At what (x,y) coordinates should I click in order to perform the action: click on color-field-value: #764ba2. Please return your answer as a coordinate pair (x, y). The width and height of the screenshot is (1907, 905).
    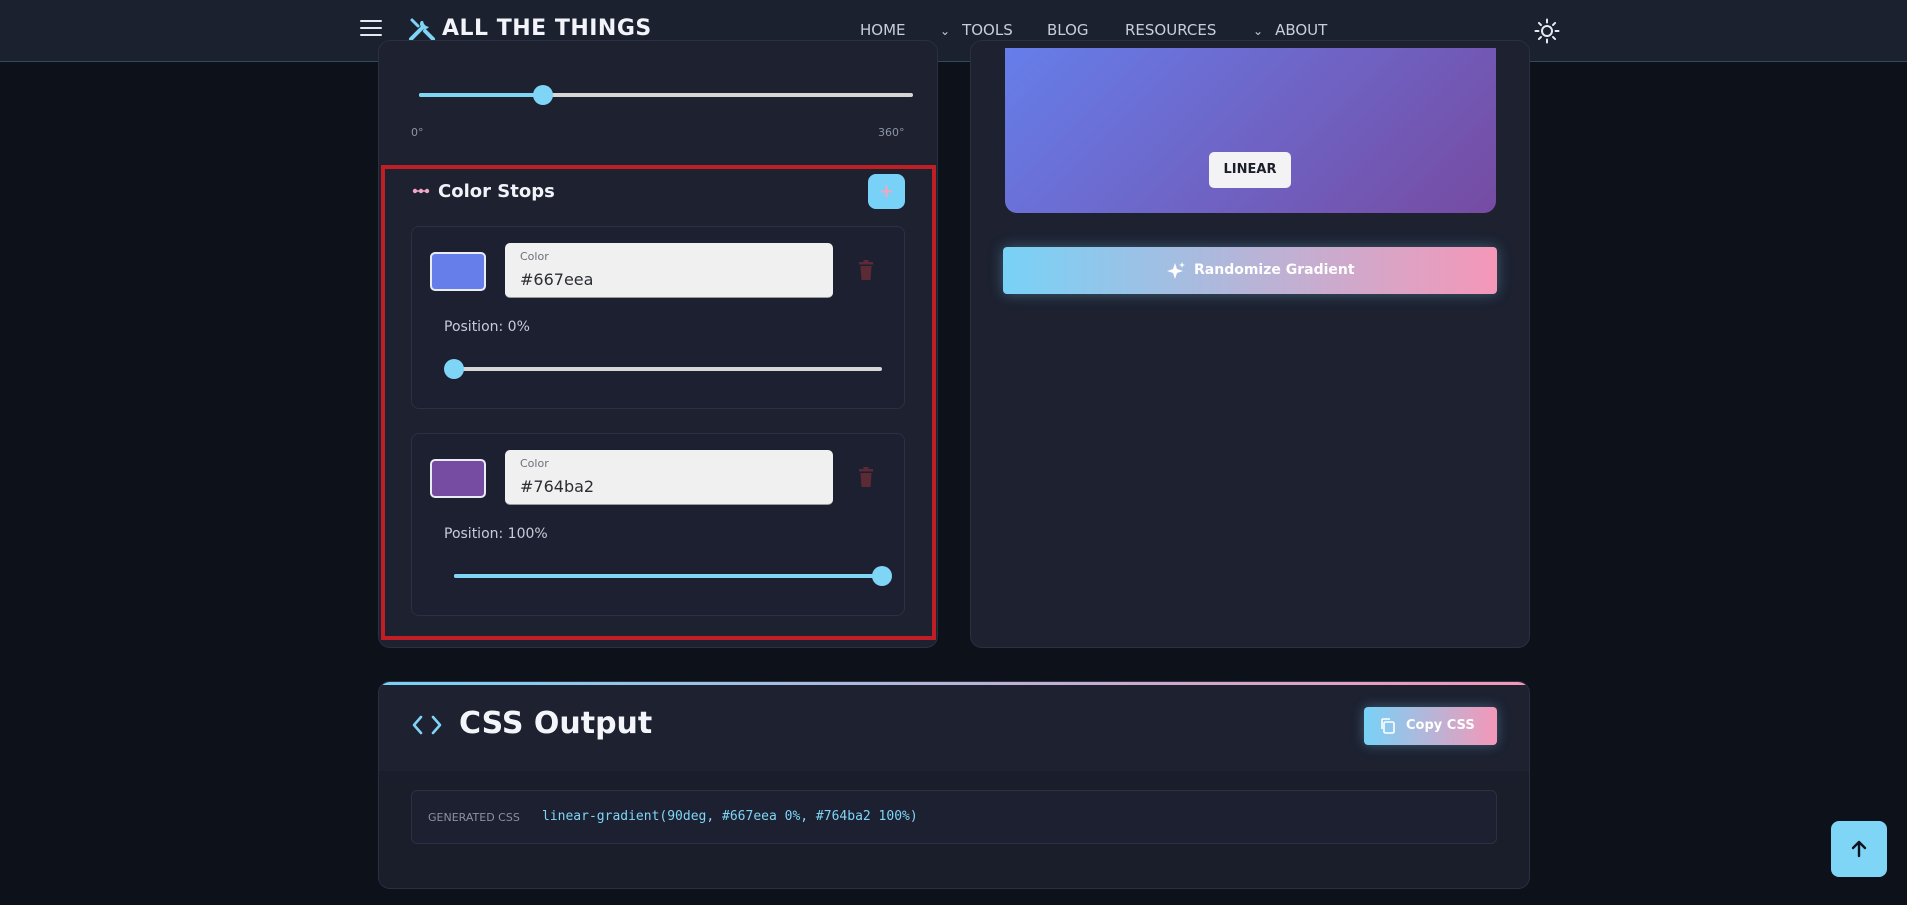
    Looking at the image, I should click on (557, 486).